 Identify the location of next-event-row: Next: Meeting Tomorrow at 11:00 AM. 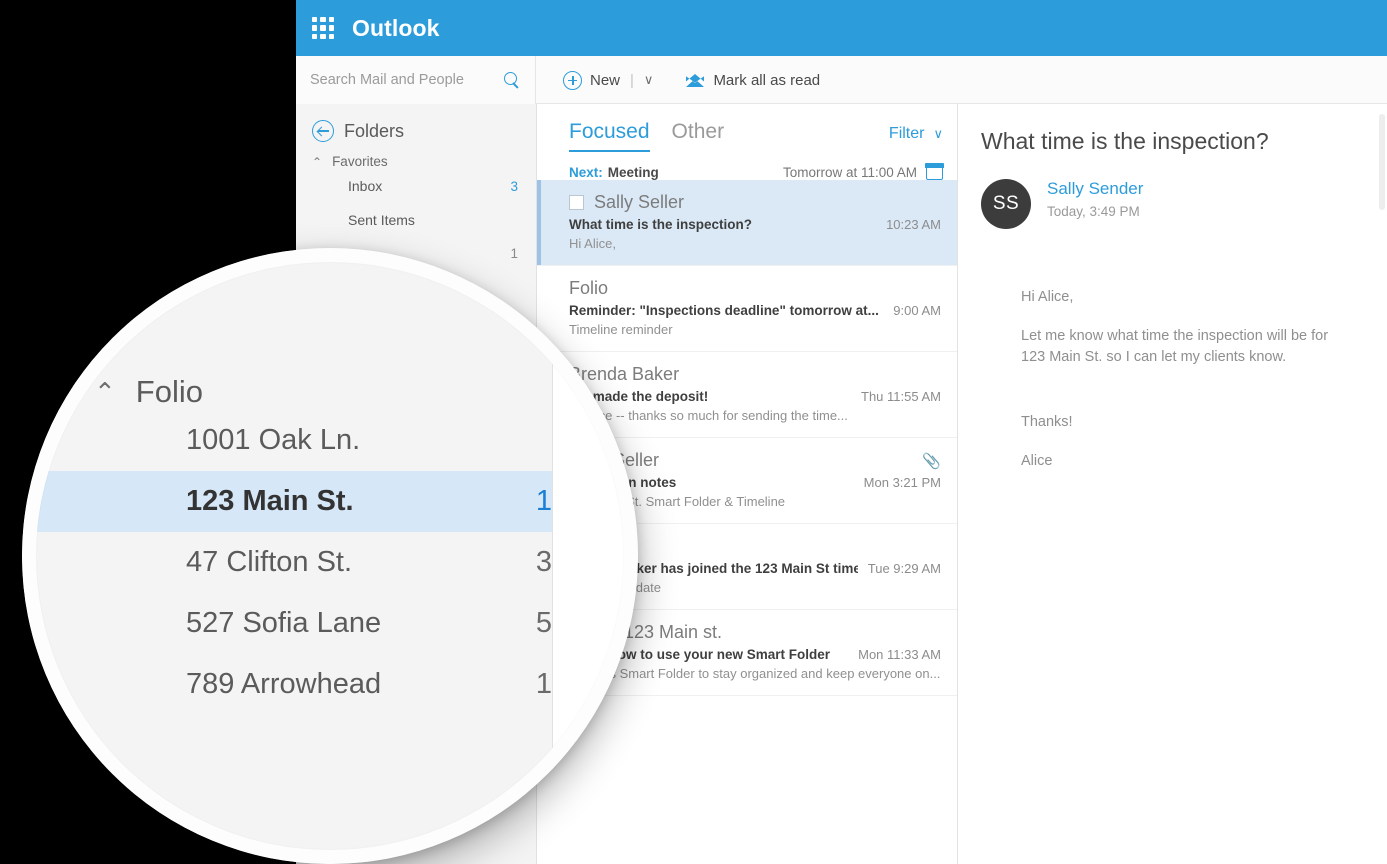
(756, 171).